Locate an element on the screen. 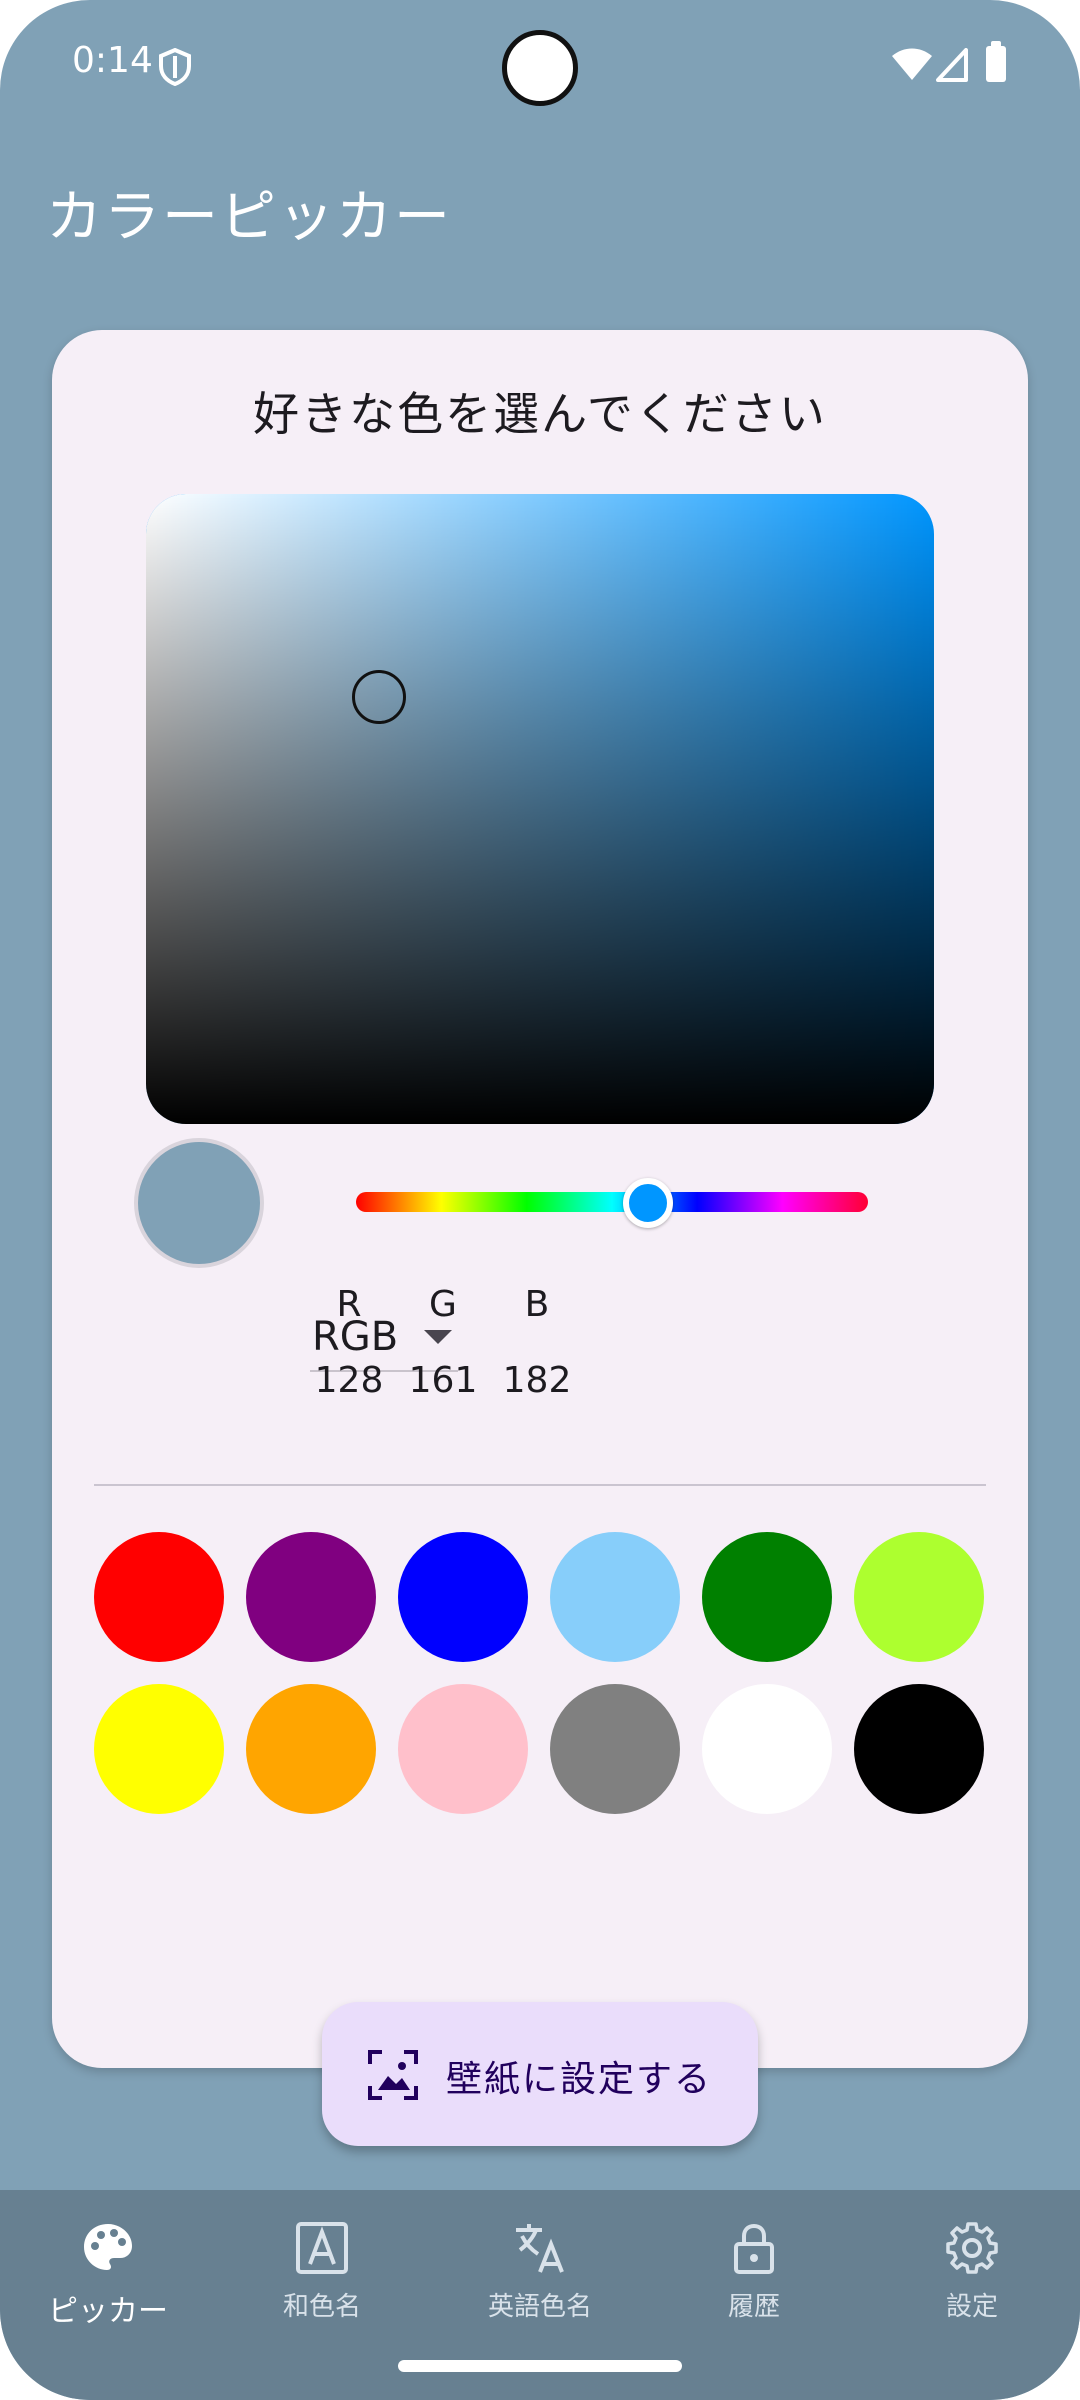 Image resolution: width=1080 pixels, height=2400 pixels. status-bar: 0:14 is located at coordinates (540, 65).